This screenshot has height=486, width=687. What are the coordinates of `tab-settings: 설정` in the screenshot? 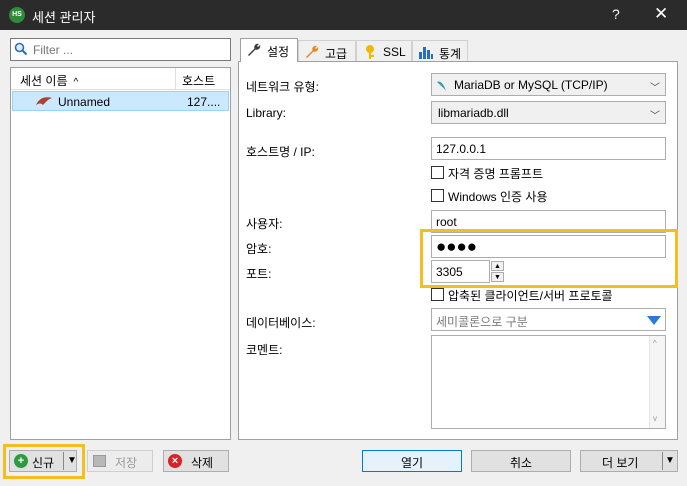 It's located at (269, 50).